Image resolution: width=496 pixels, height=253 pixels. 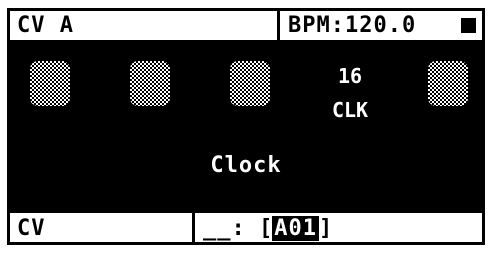 I want to click on bpm-readout: BPM:120.0, so click(x=352, y=25).